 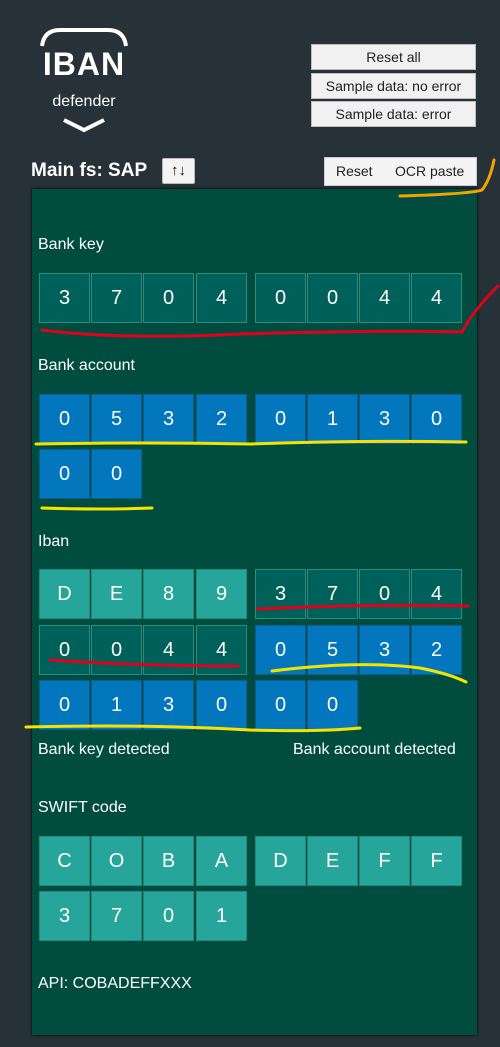 I want to click on bank-account-digit-2: 5, so click(x=116, y=419).